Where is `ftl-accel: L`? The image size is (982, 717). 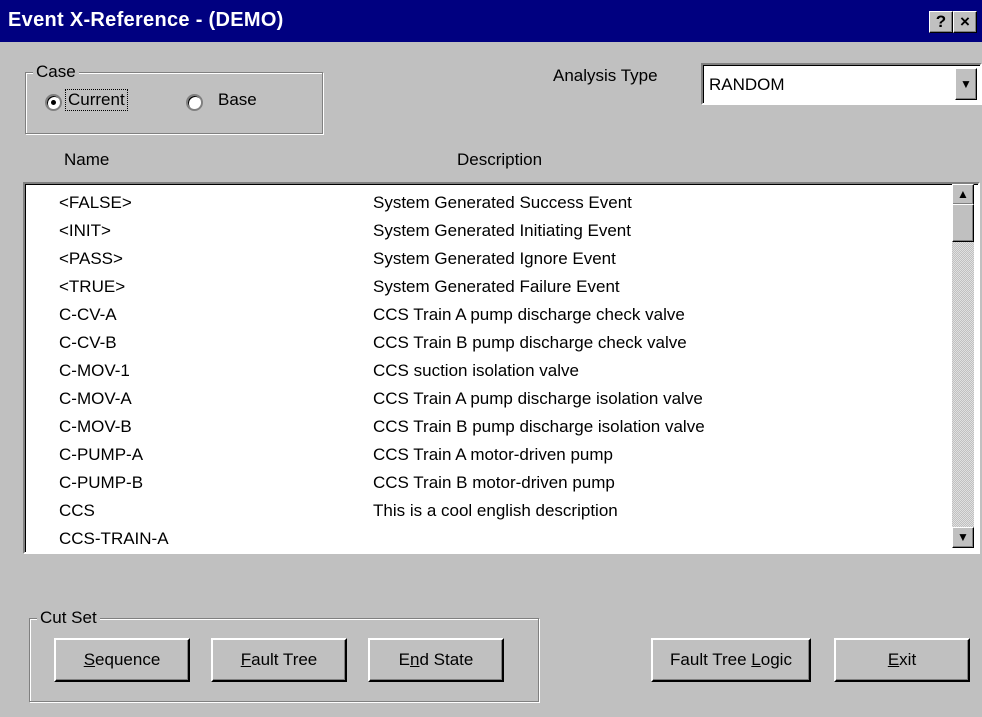
ftl-accel: L is located at coordinates (756, 659).